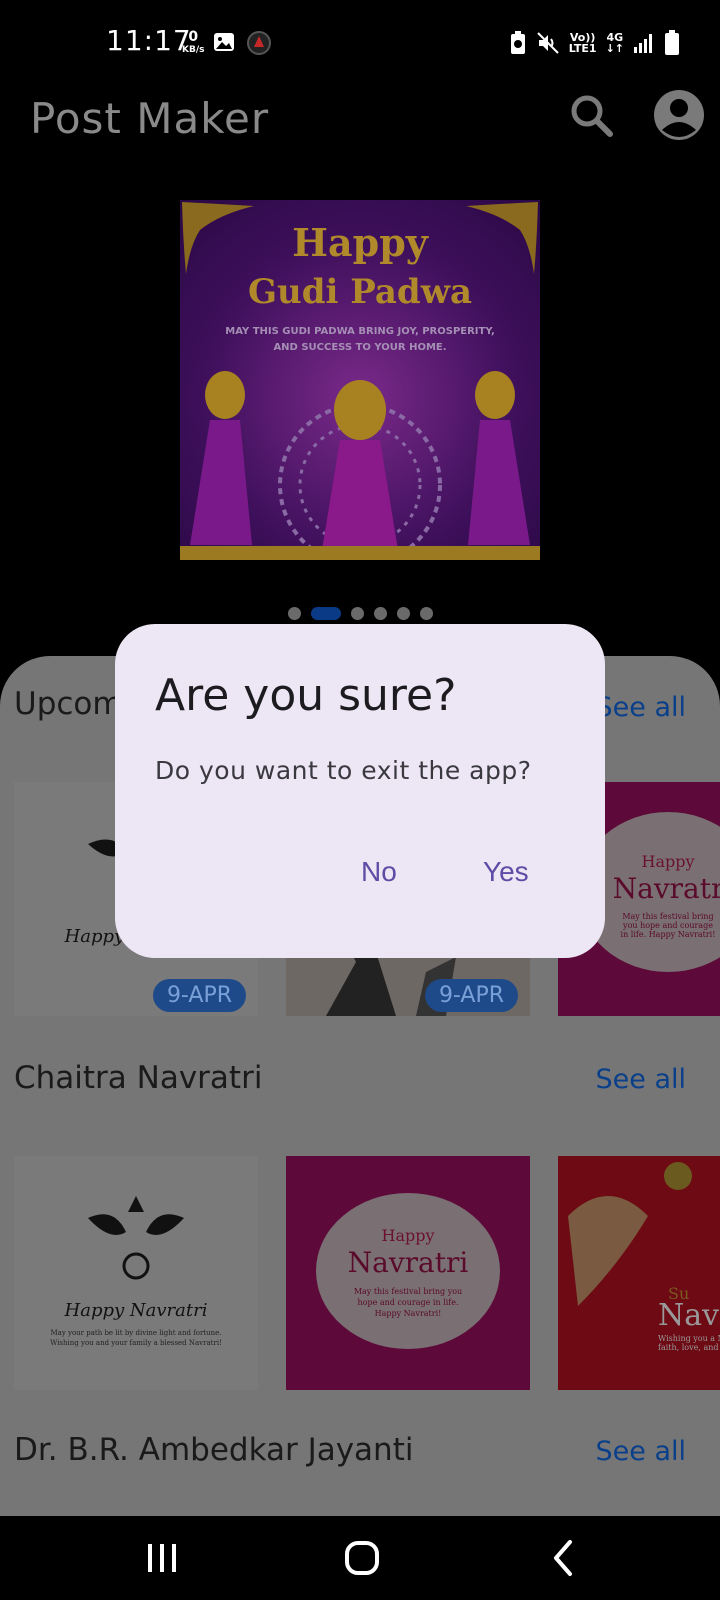 The height and width of the screenshot is (1600, 720). What do you see at coordinates (582, 48) in the screenshot?
I see `lte-label: LTE1` at bounding box center [582, 48].